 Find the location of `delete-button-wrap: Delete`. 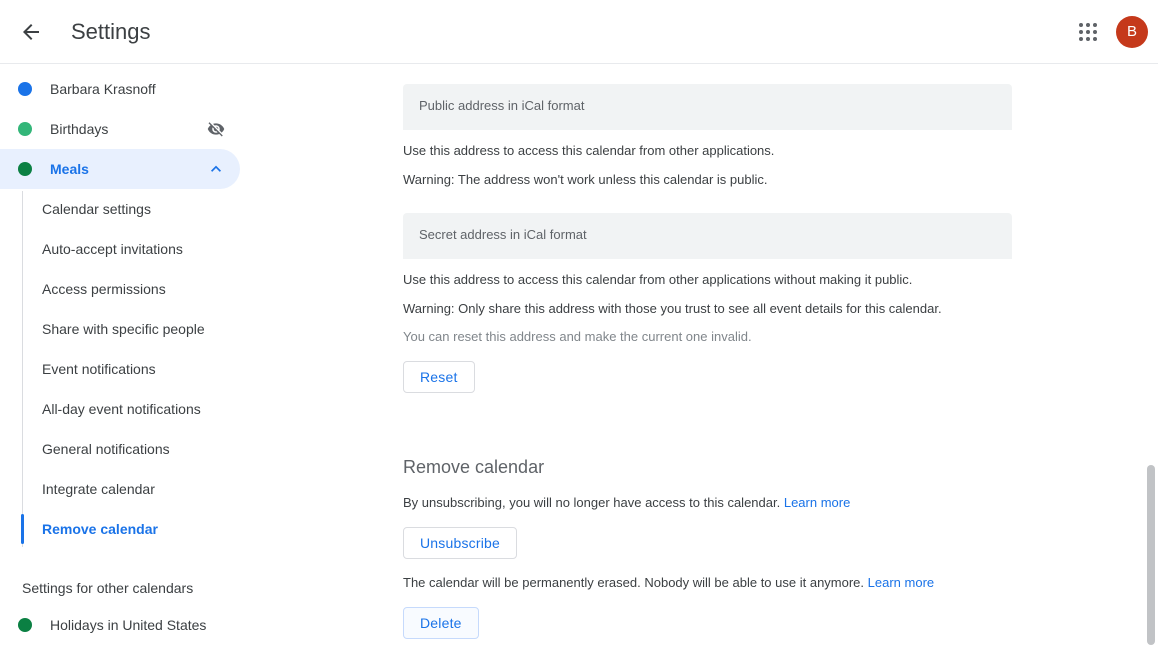

delete-button-wrap: Delete is located at coordinates (780, 623).